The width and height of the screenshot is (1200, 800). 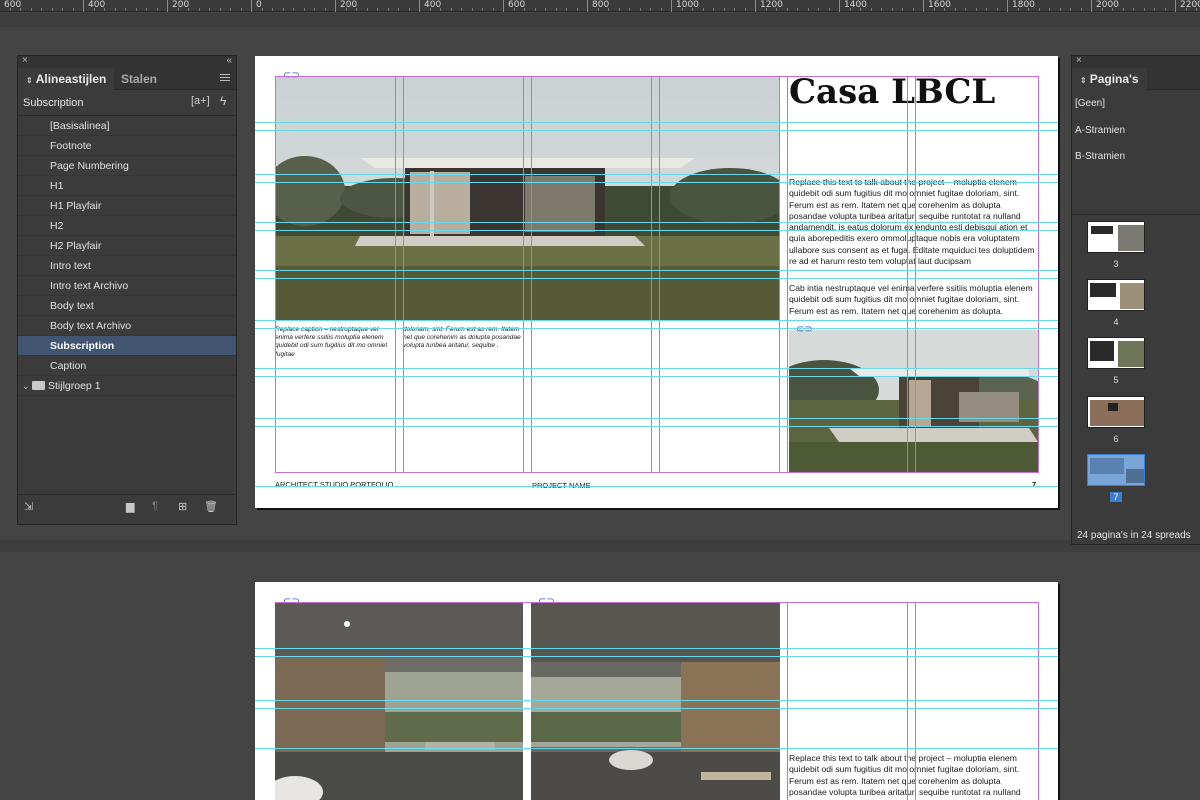 I want to click on current-page-label: 7, so click(x=1116, y=497).